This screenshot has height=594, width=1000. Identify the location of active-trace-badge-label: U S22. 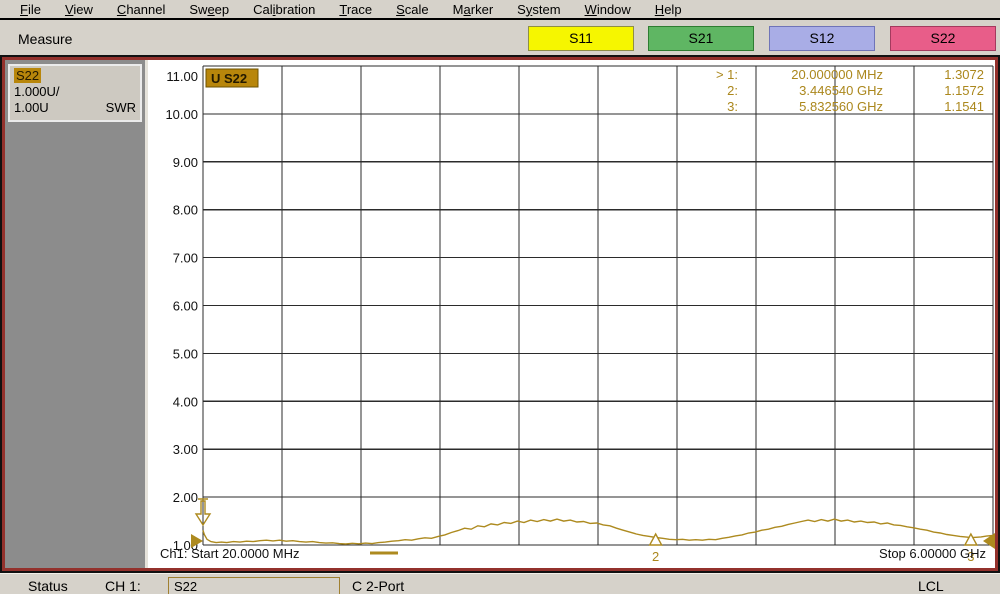
(229, 78).